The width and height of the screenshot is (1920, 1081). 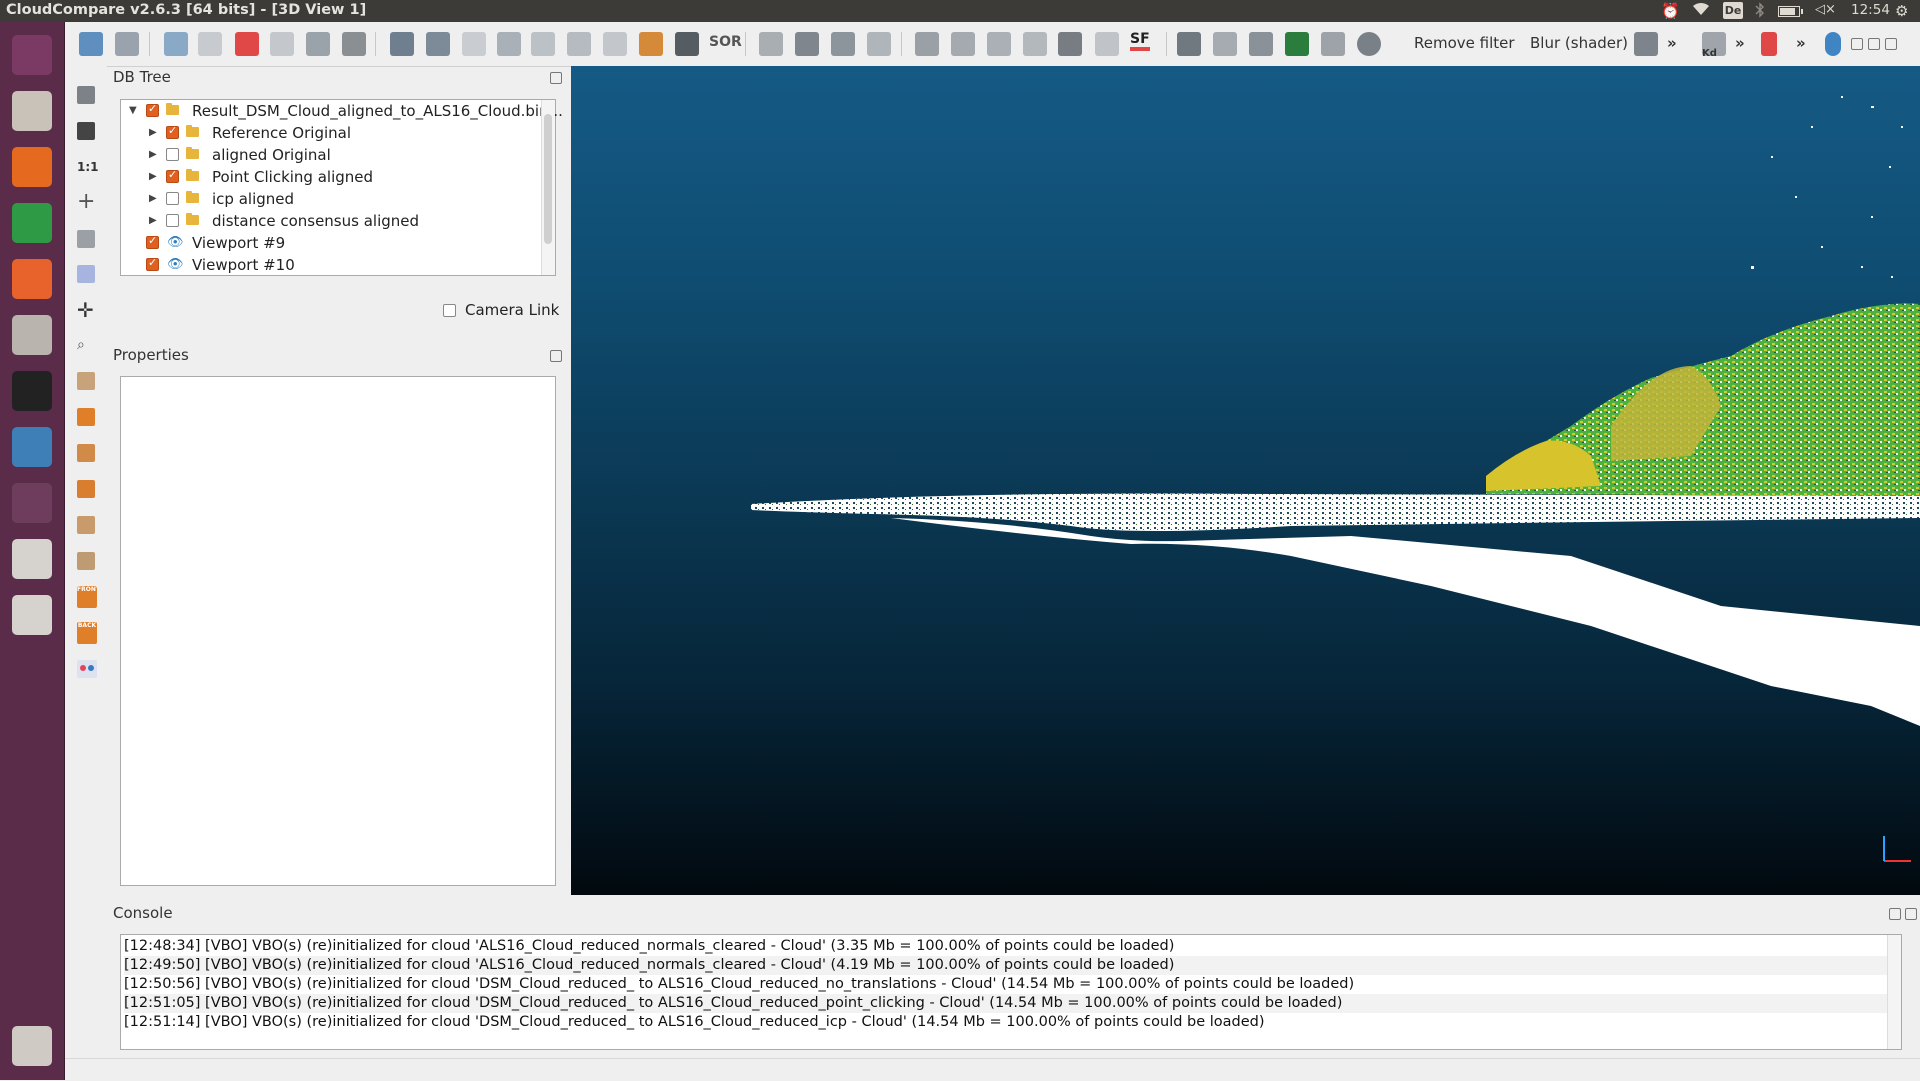 I want to click on segment-icon, so click(x=282, y=44).